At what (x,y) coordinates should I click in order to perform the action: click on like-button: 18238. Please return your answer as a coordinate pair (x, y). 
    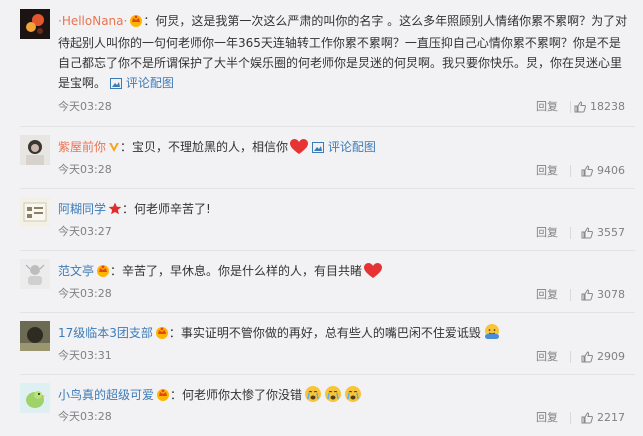
    Looking at the image, I should click on (599, 107).